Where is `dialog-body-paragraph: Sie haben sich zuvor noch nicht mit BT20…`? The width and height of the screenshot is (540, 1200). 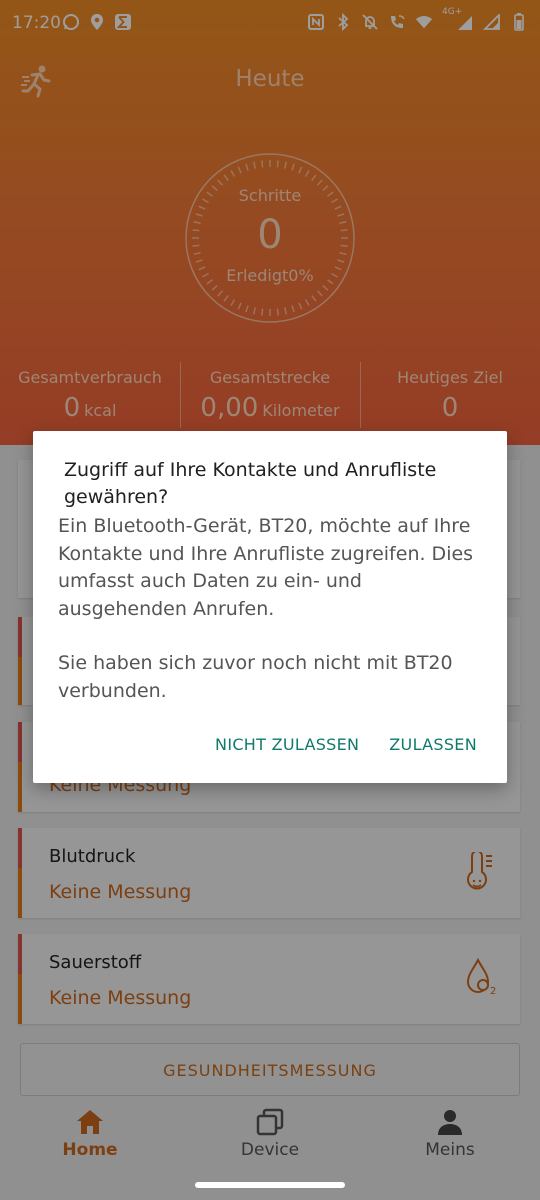
dialog-body-paragraph: Sie haben sich zuvor noch nicht mit BT20… is located at coordinates (255, 677).